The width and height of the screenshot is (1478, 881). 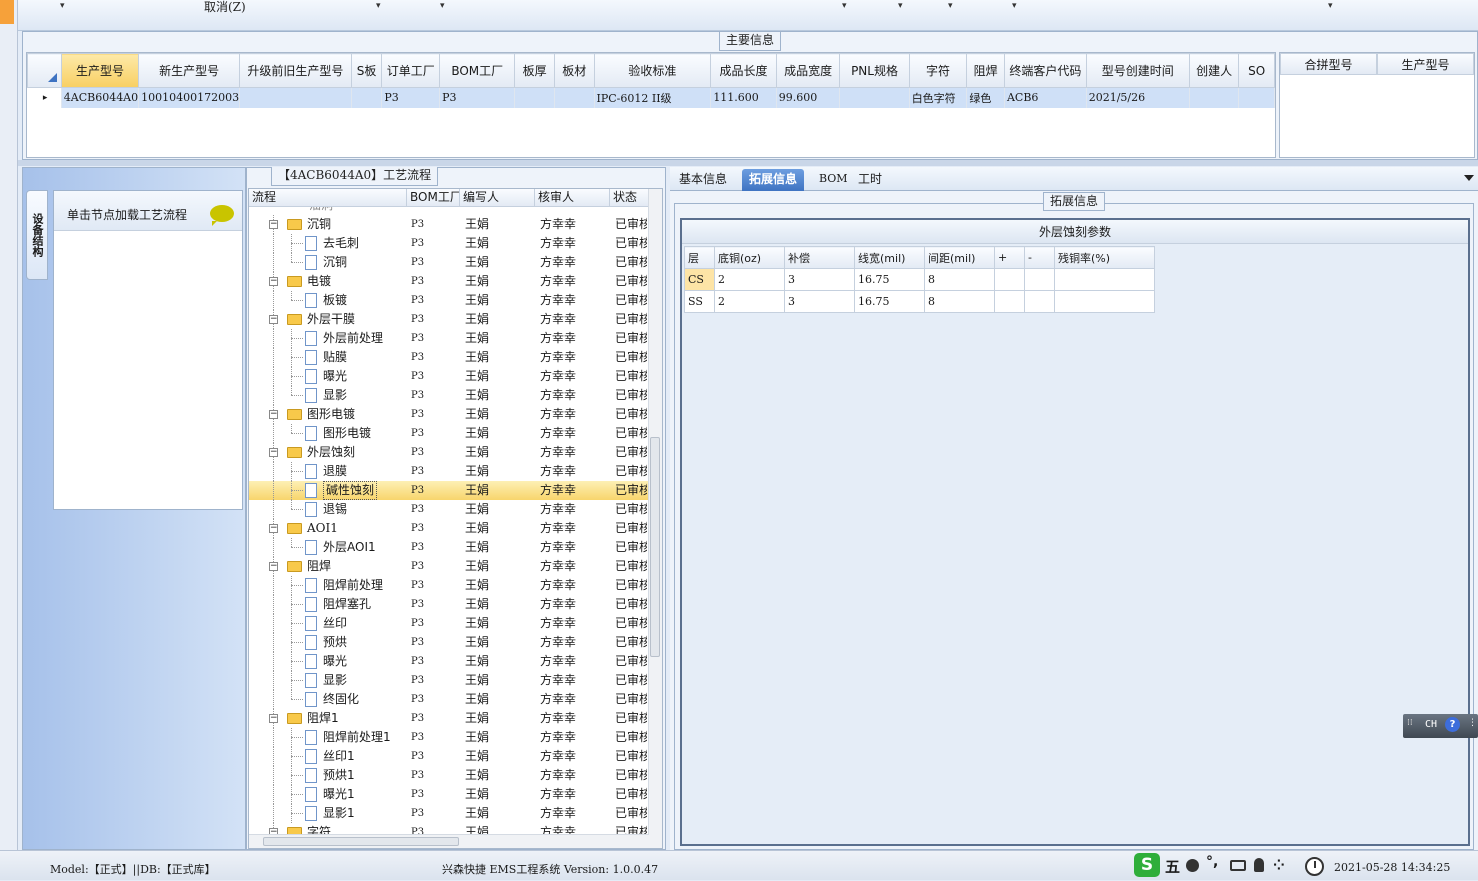 I want to click on main-col-header: 字符, so click(x=938, y=70).